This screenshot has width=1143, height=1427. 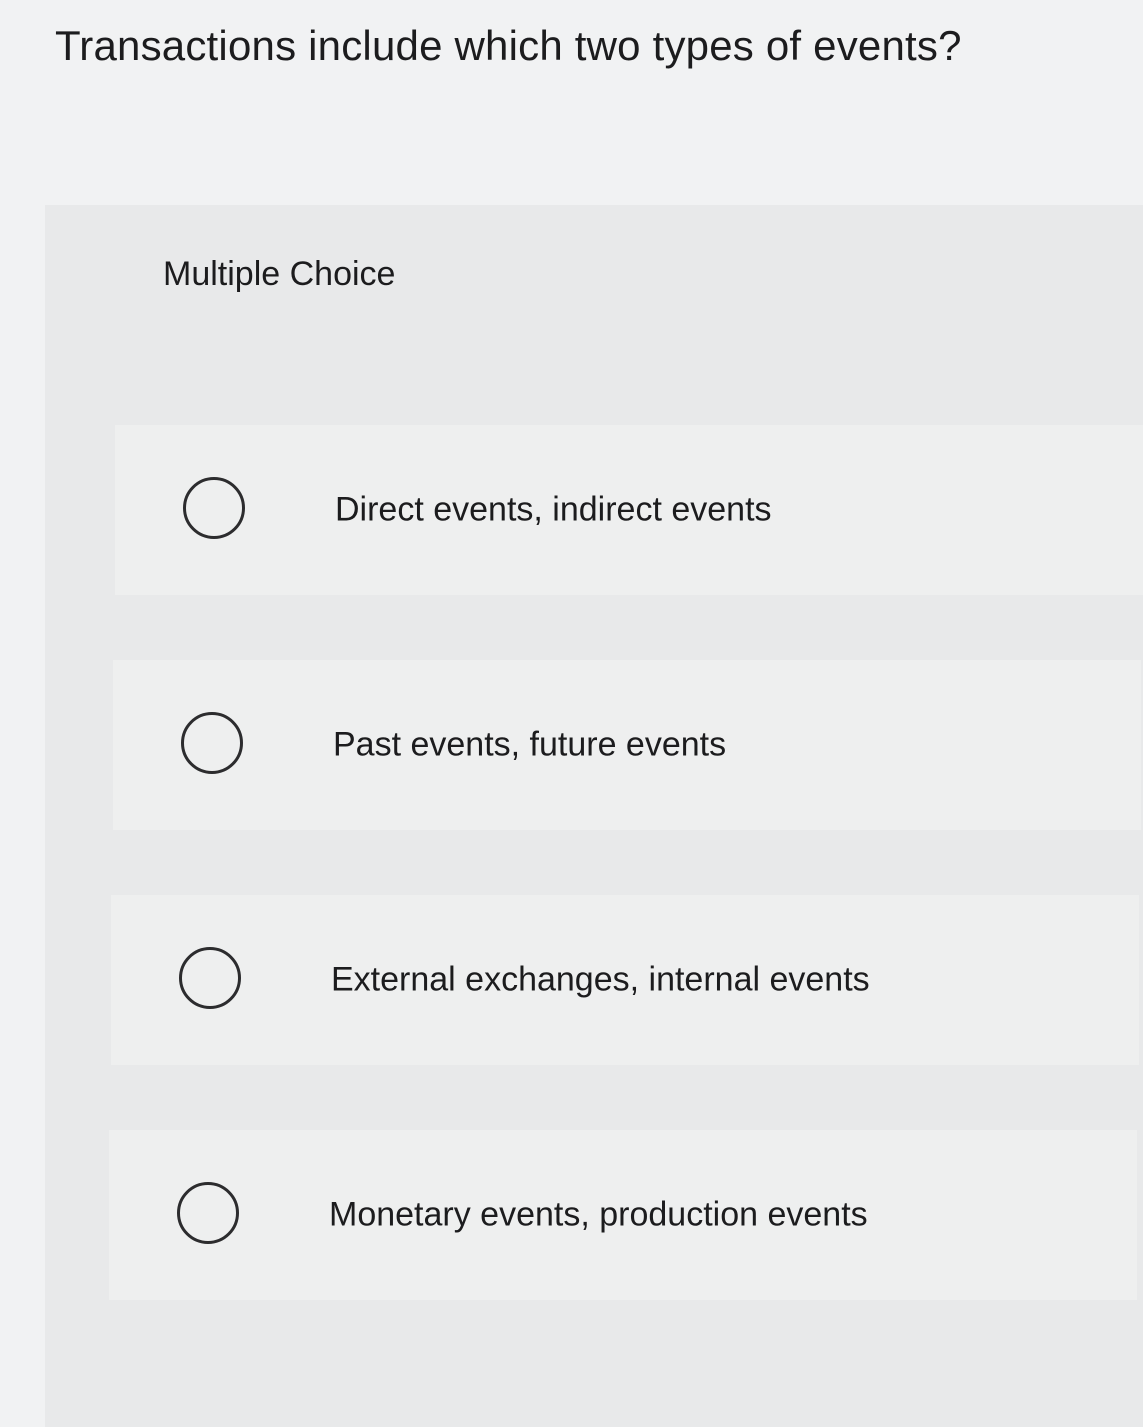 I want to click on answer-option-4: Monetary events, production events, so click(x=623, y=1215).